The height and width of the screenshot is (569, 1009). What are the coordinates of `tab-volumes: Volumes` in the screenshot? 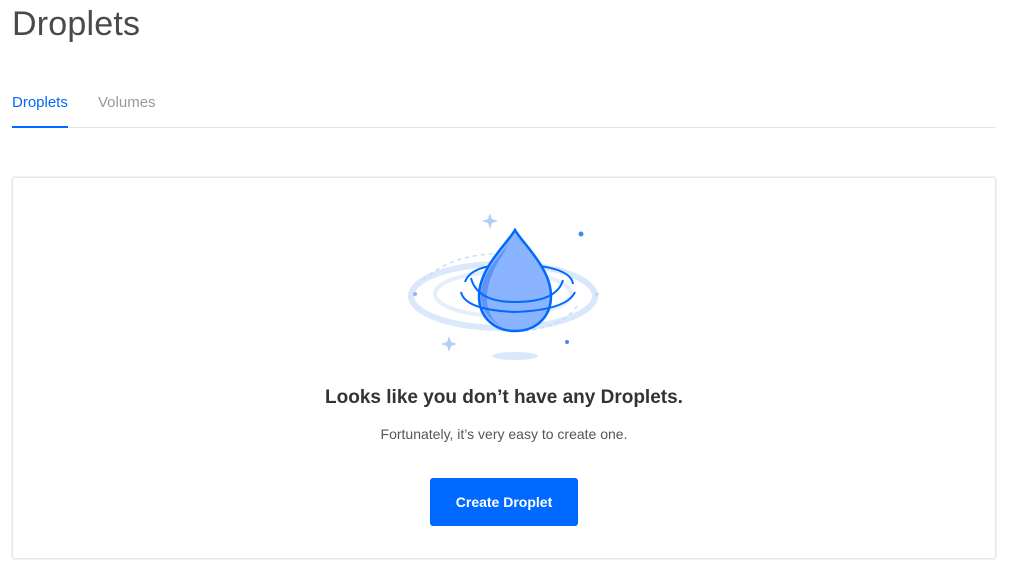 It's located at (127, 109).